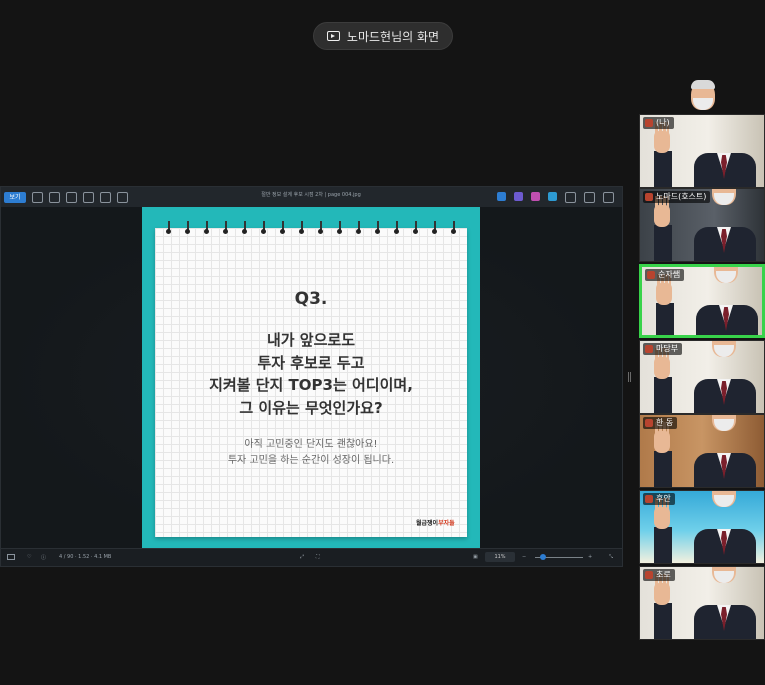  Describe the element at coordinates (105, 197) in the screenshot. I see `share-icon` at that location.